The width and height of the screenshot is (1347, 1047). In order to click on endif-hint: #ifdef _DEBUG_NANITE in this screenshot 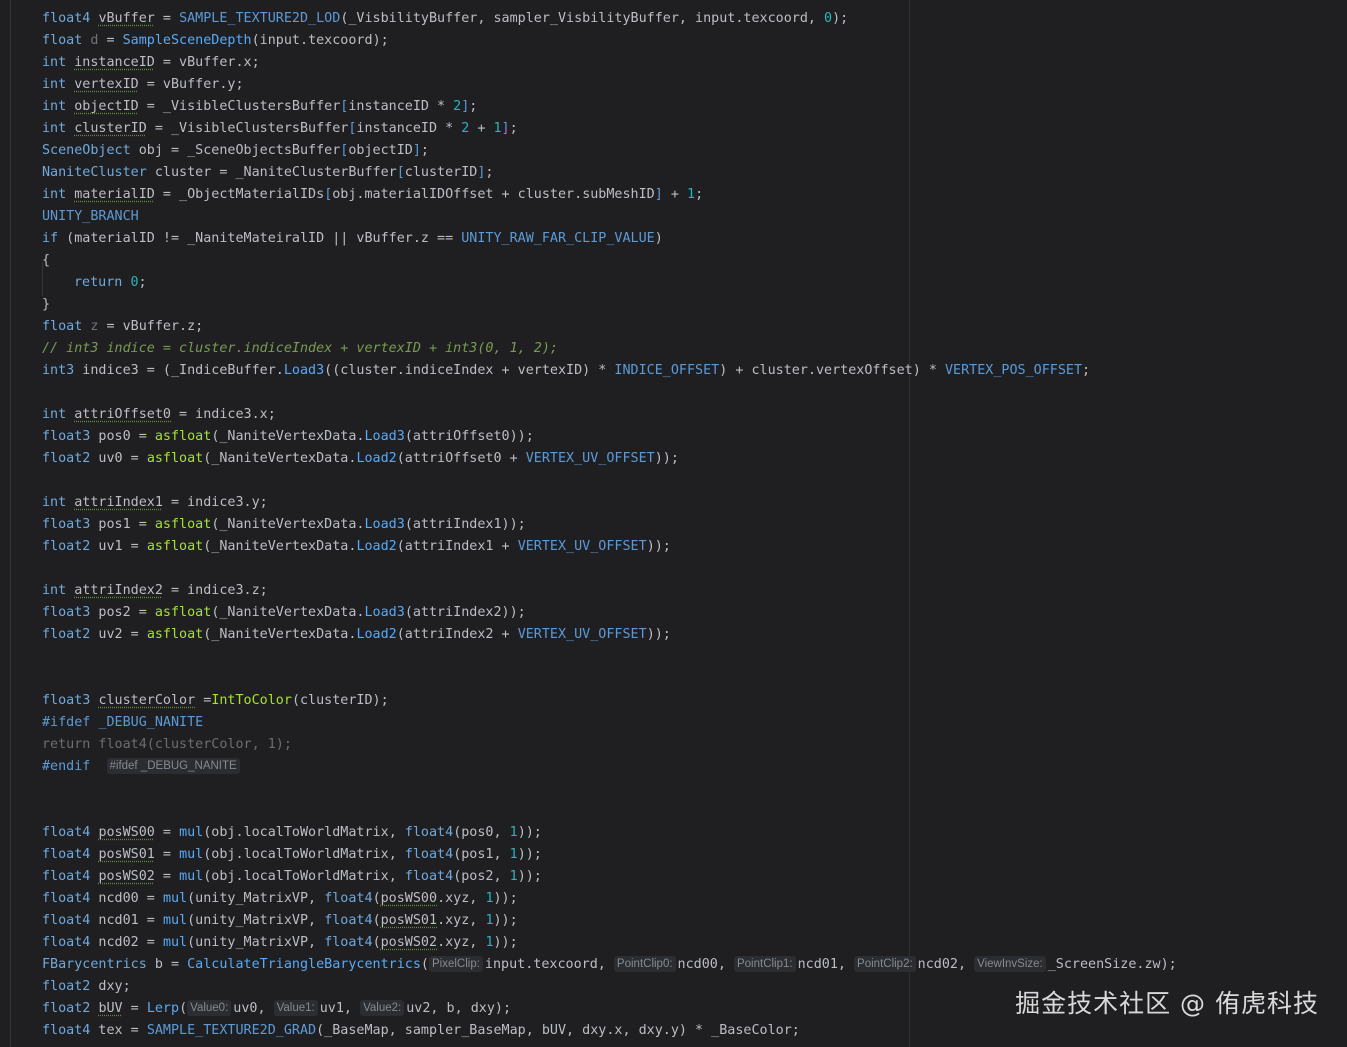, I will do `click(173, 766)`.